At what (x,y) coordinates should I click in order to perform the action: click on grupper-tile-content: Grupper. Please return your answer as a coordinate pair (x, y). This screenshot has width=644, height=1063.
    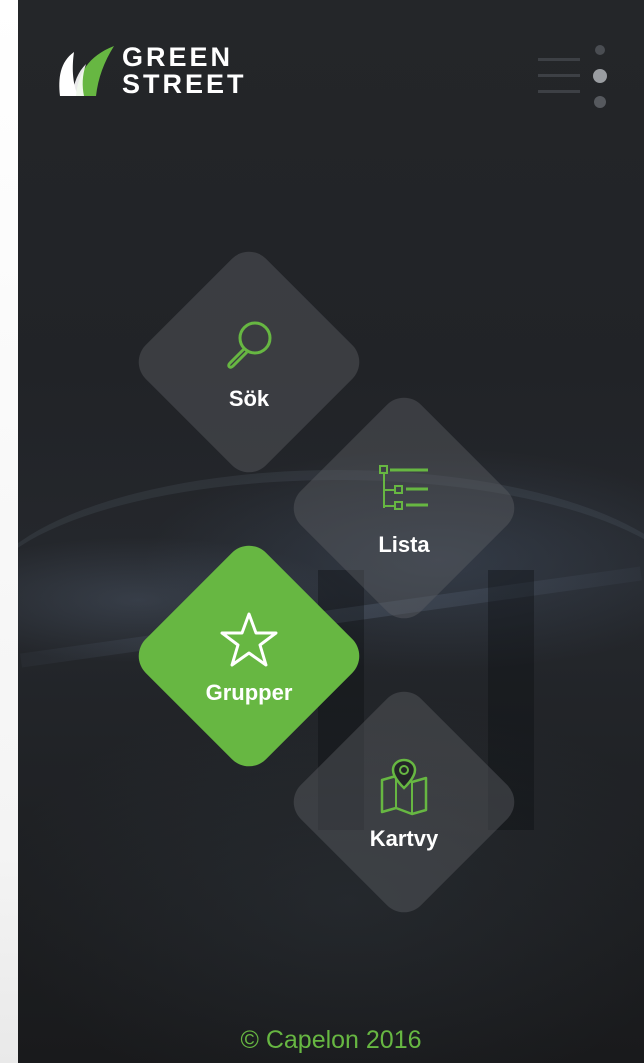
    Looking at the image, I should click on (249, 658).